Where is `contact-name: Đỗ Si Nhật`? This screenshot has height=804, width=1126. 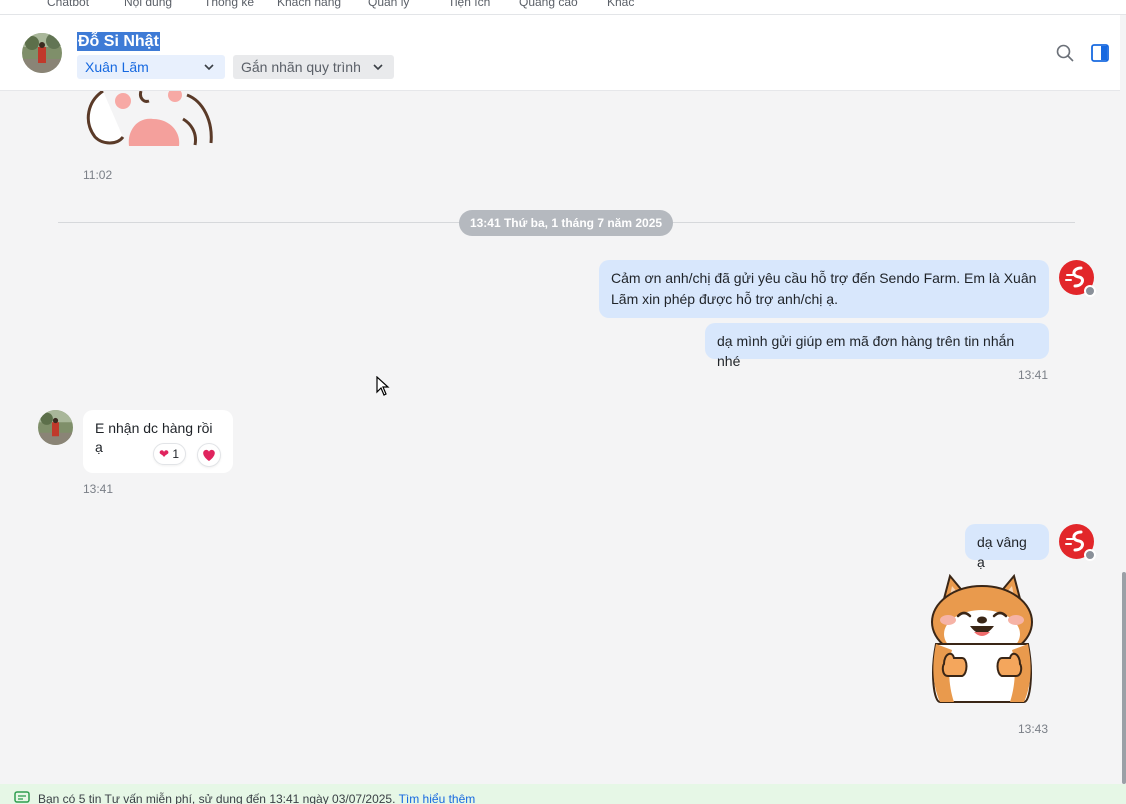 contact-name: Đỗ Si Nhật is located at coordinates (118, 41).